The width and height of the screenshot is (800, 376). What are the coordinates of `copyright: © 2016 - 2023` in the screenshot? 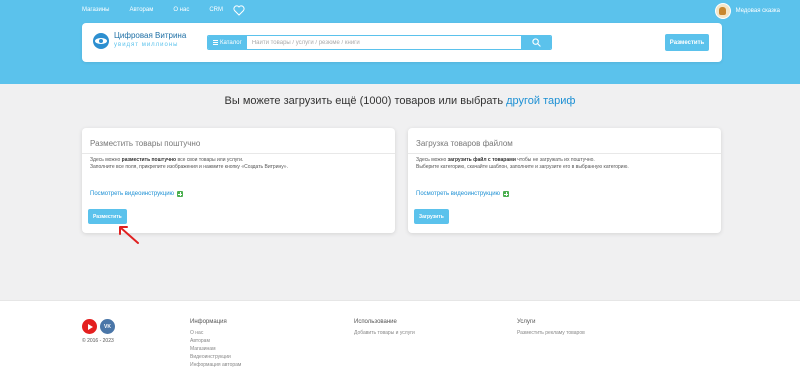 It's located at (98, 341).